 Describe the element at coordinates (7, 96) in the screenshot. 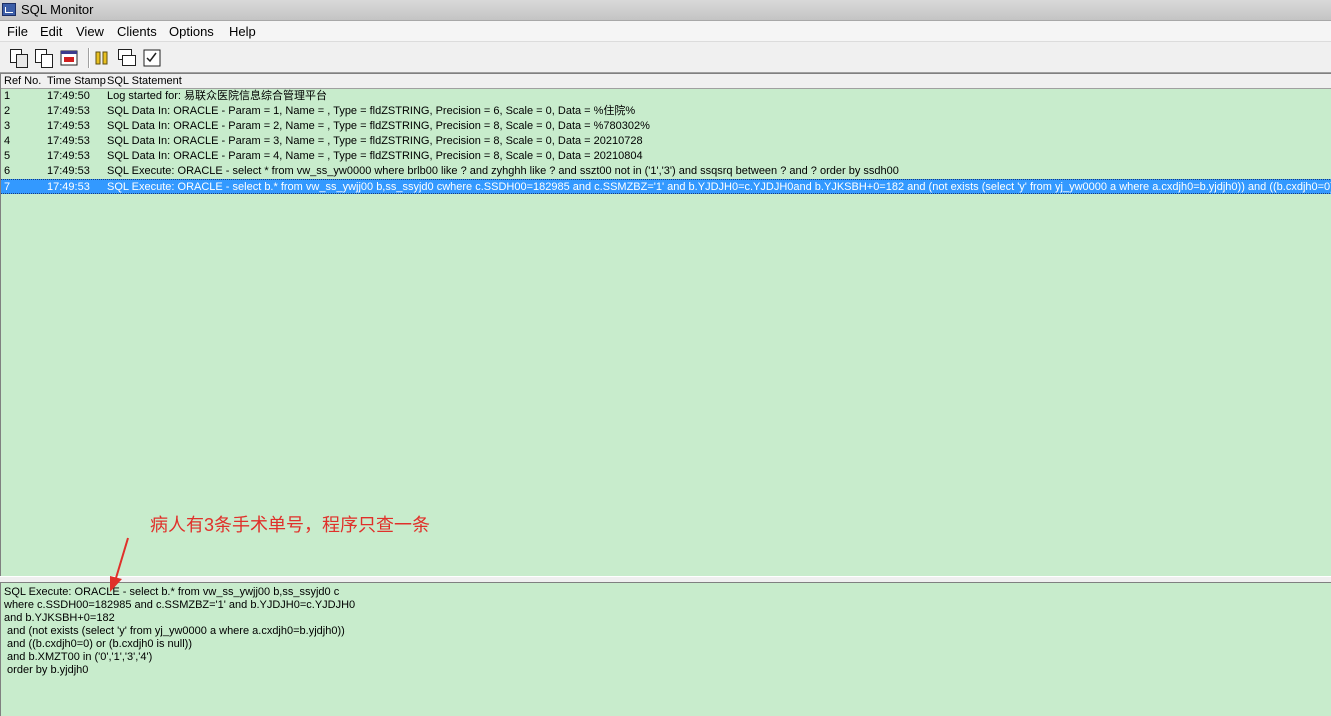

I see `row-ref: 1` at that location.